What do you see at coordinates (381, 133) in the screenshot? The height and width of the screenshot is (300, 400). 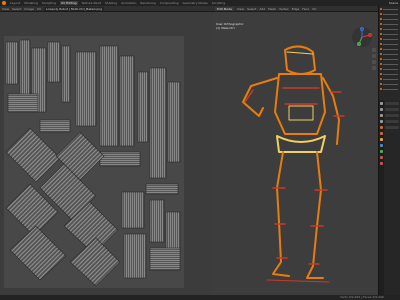 I see `world-icon` at bounding box center [381, 133].